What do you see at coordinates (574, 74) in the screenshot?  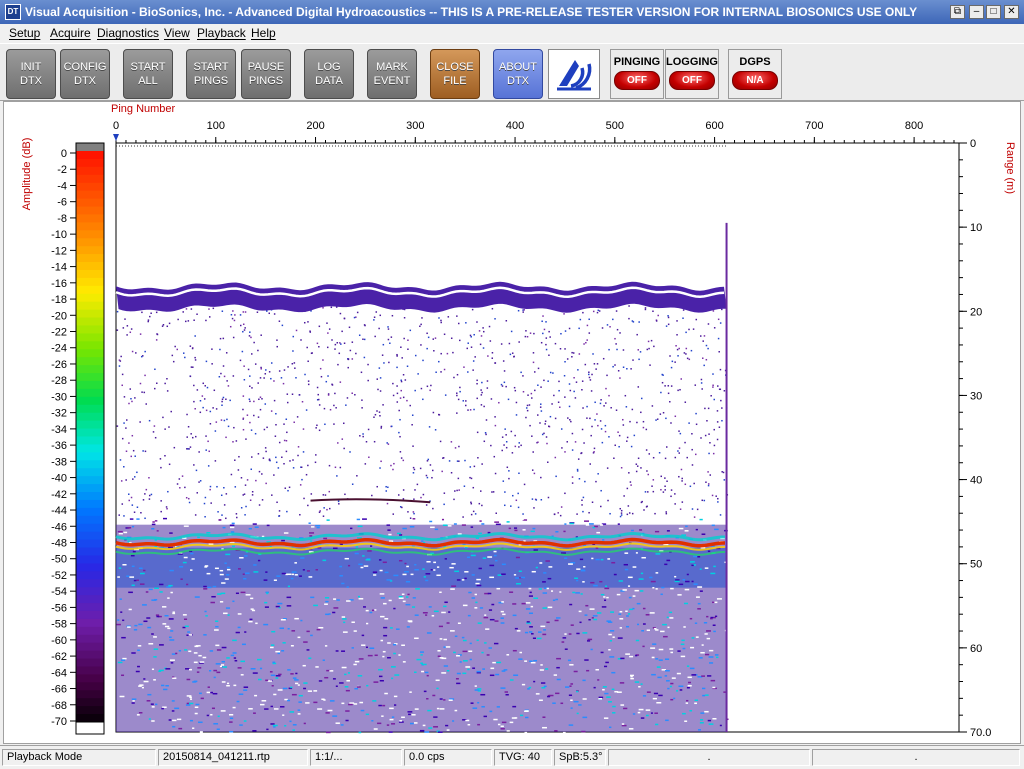 I see `biosonics-logo-icon` at bounding box center [574, 74].